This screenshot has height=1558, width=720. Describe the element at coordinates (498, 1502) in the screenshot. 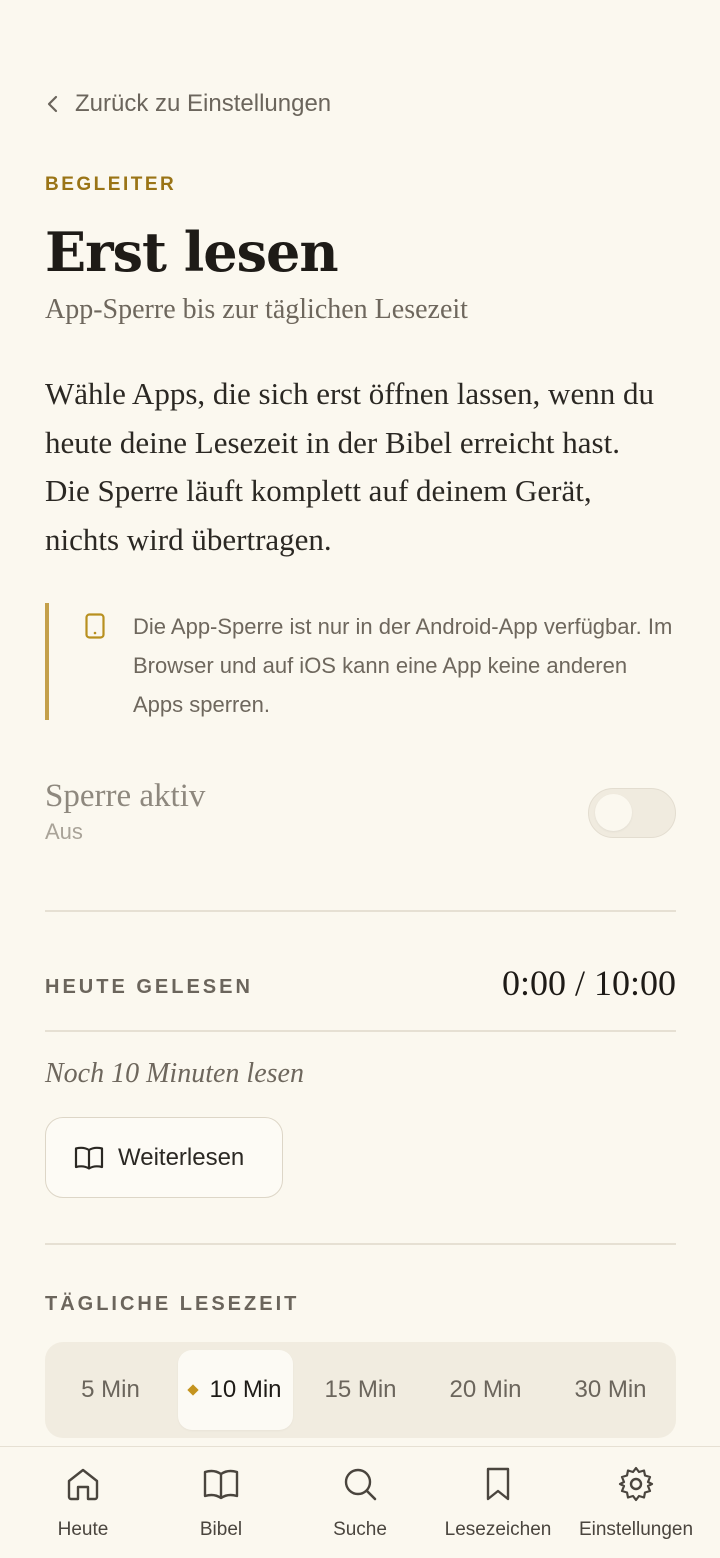

I see `nav-item-bookmarks: Lesezeichen` at that location.